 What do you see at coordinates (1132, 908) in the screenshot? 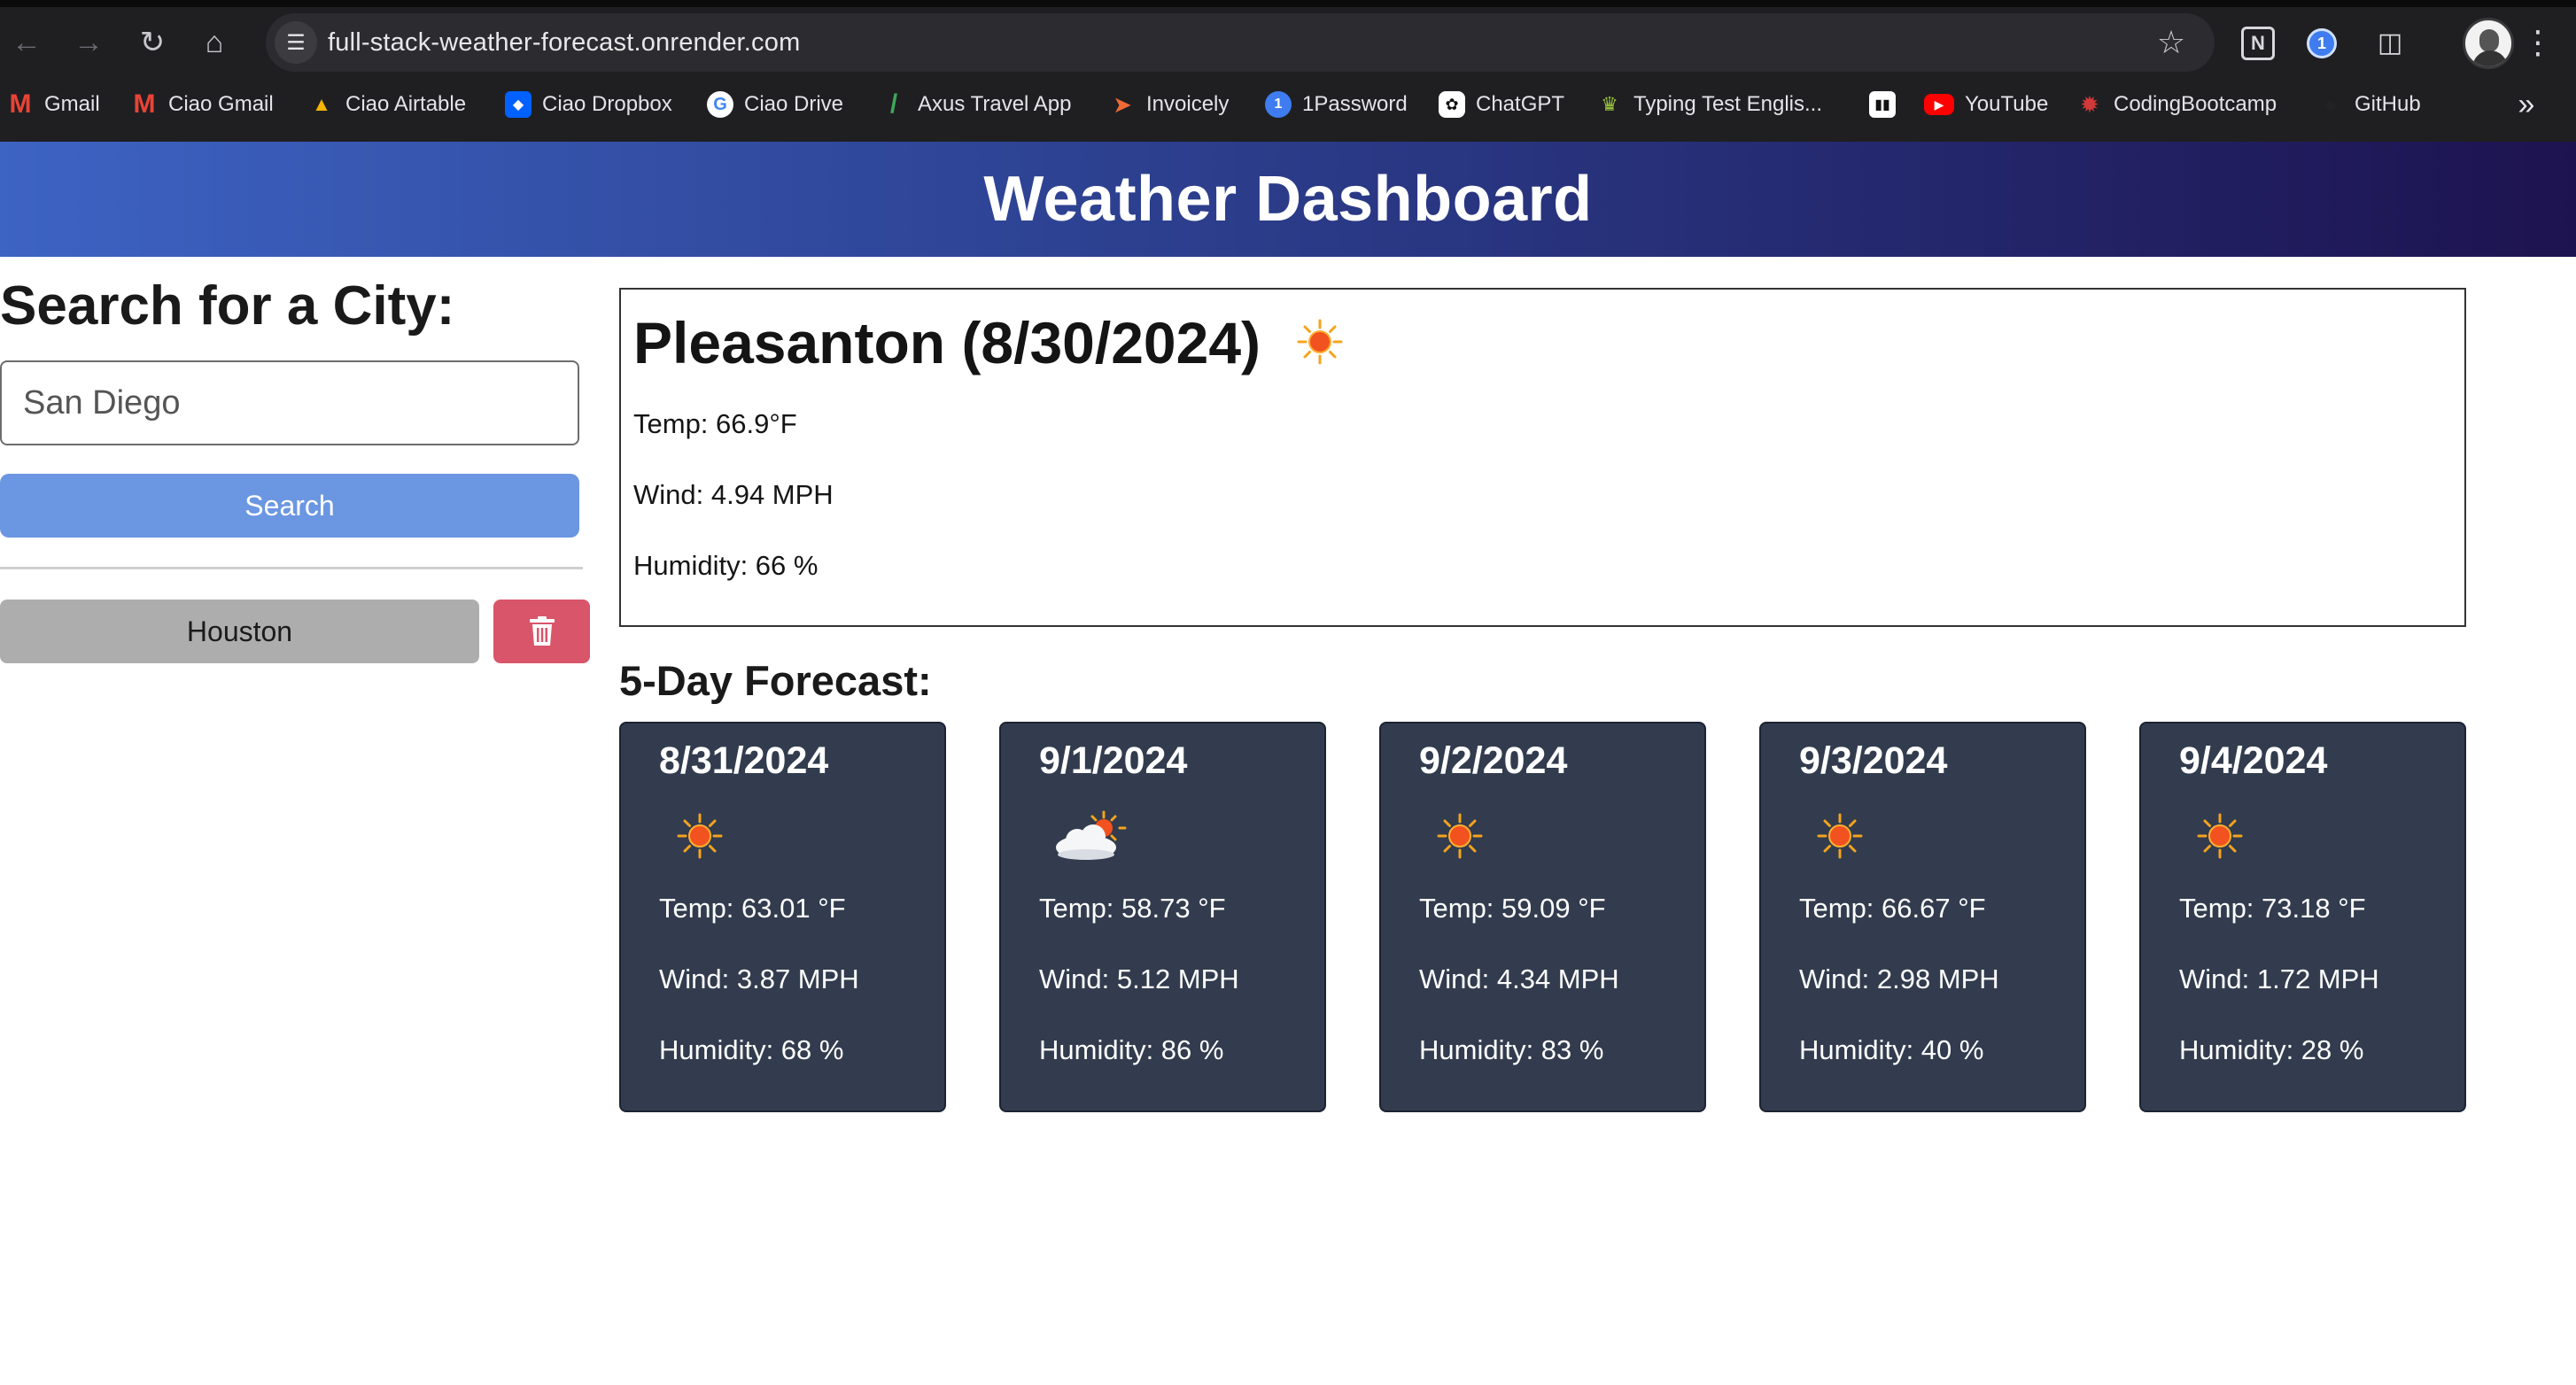
I see `forecast-temp: Temp: 58.73 °F` at bounding box center [1132, 908].